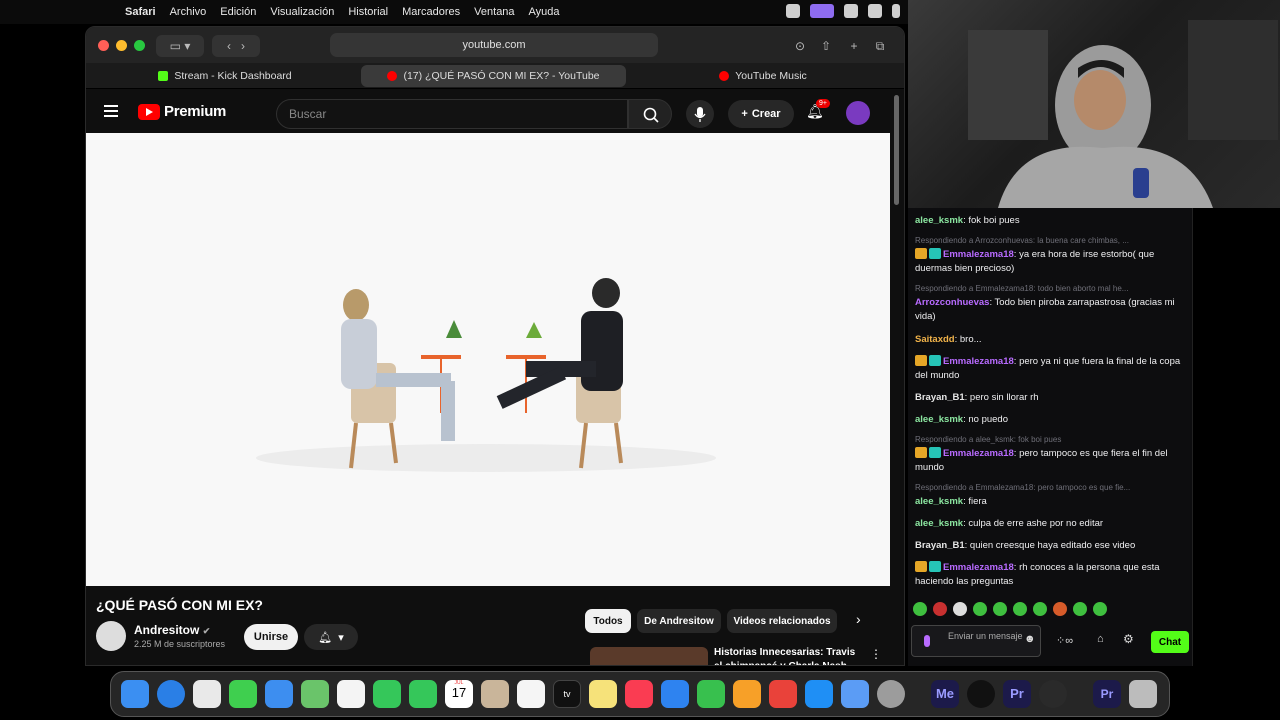  I want to click on notes-icon, so click(603, 694).